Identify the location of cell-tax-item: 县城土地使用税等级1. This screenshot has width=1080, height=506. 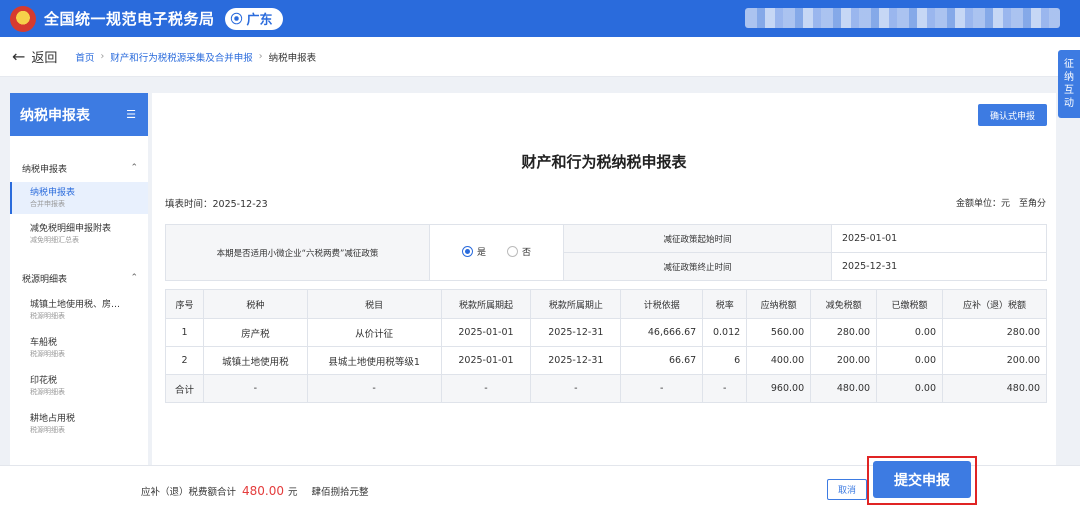
(374, 360).